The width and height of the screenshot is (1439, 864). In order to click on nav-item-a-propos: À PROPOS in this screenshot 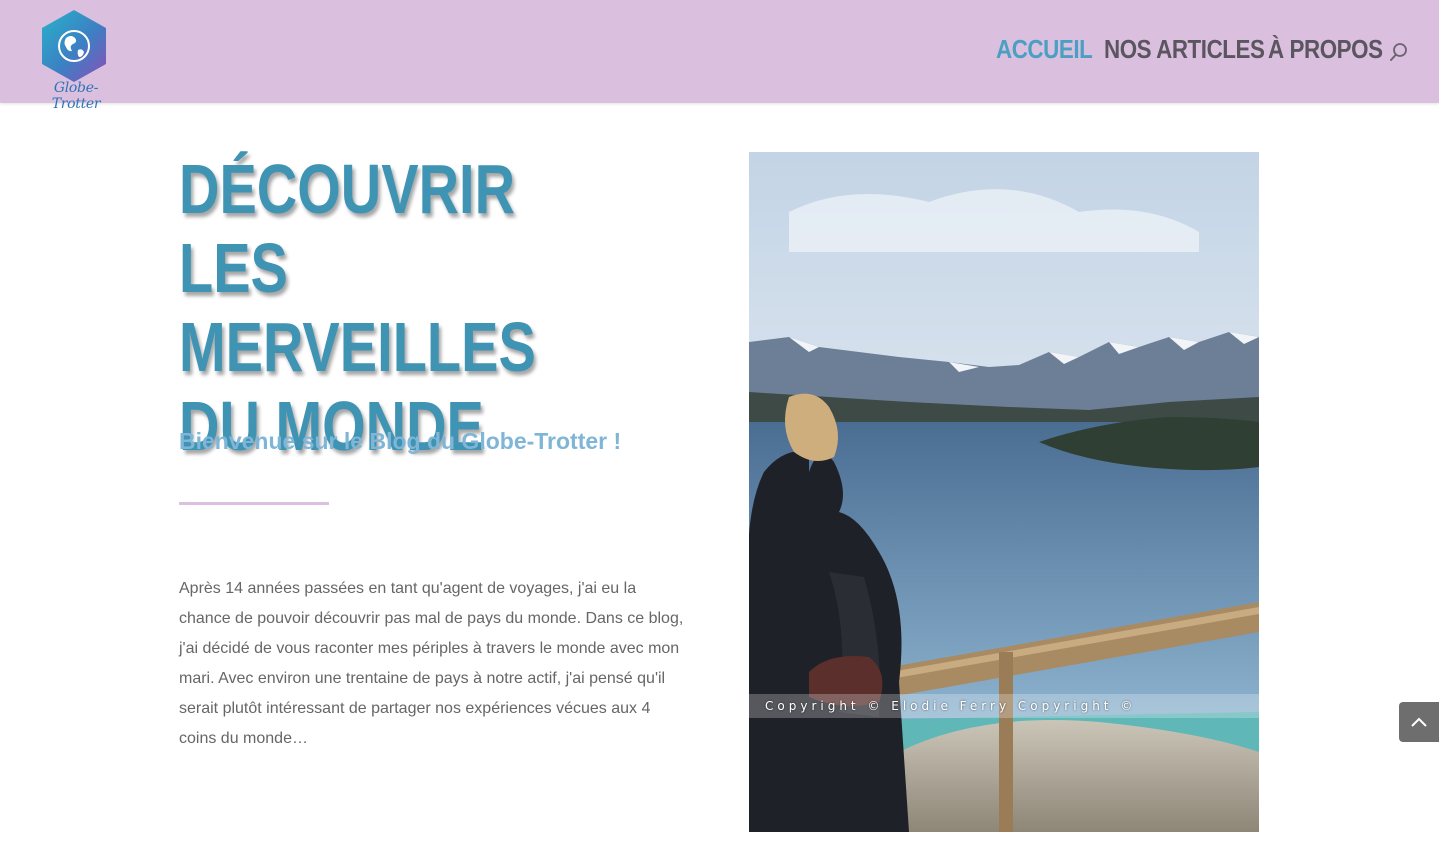, I will do `click(1325, 49)`.